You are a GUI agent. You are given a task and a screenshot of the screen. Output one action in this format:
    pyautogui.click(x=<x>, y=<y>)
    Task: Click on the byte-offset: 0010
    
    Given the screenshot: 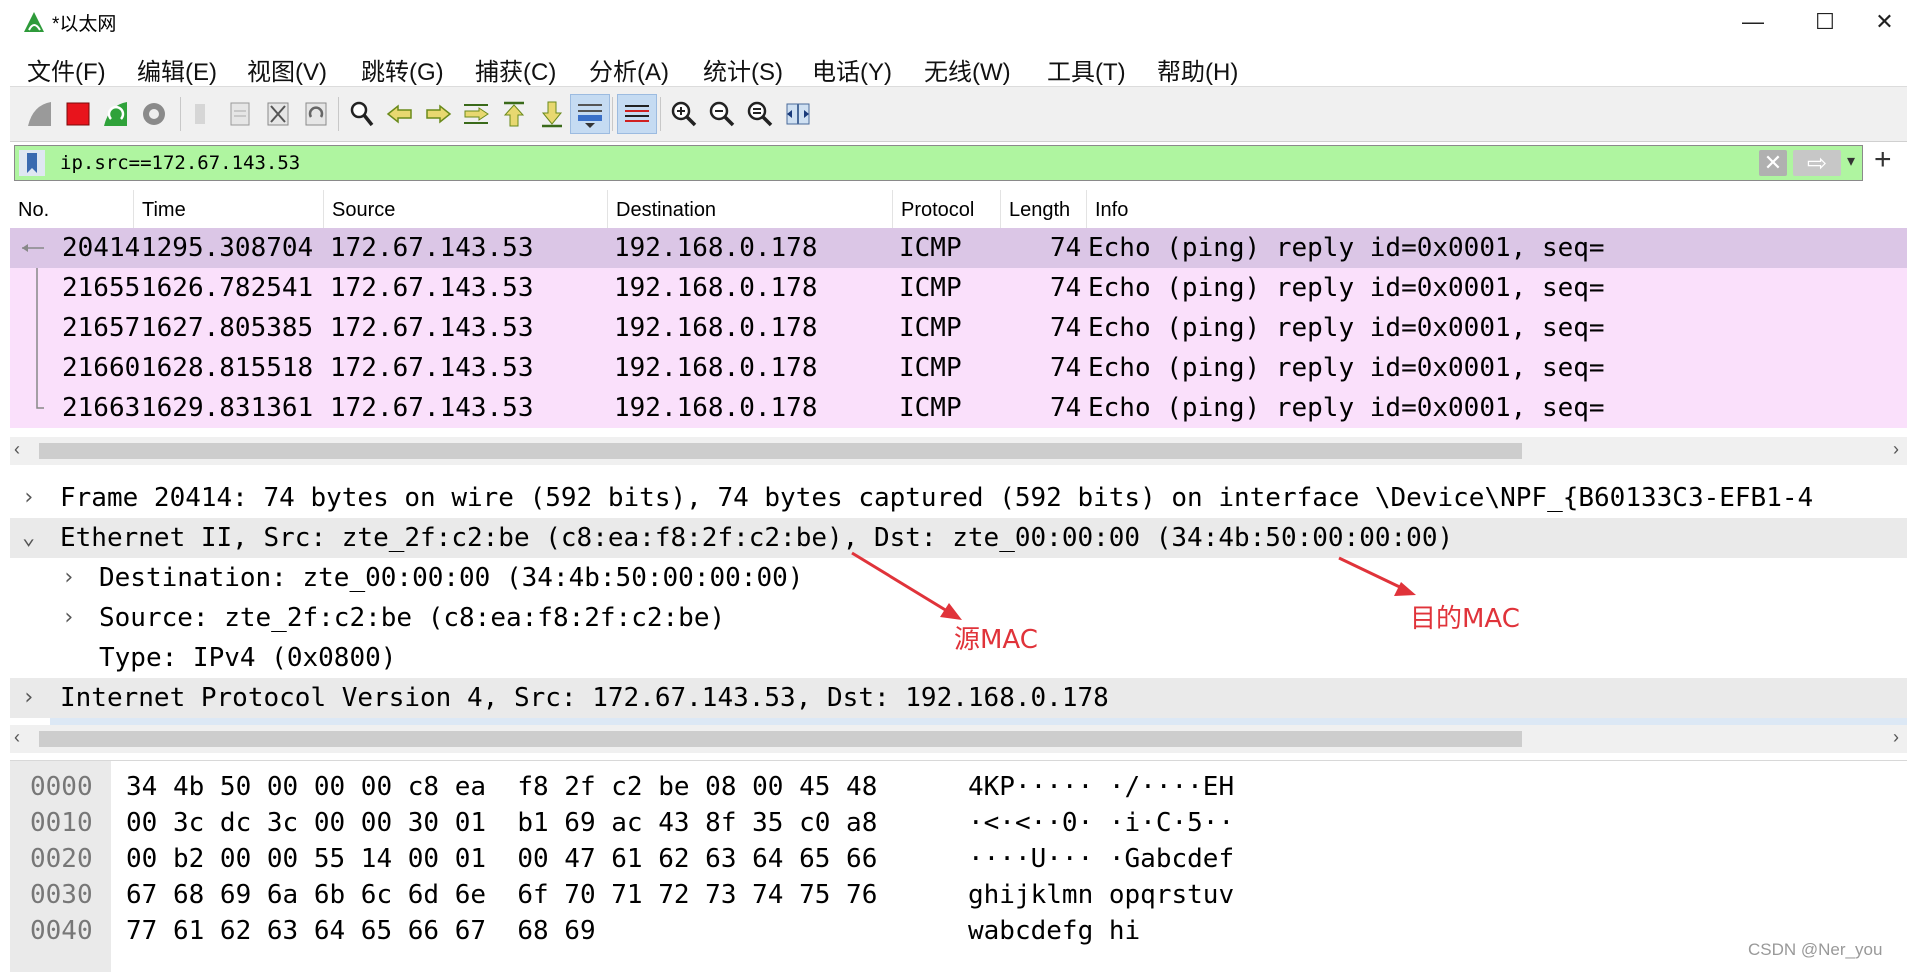 What is the action you would take?
    pyautogui.click(x=61, y=823)
    